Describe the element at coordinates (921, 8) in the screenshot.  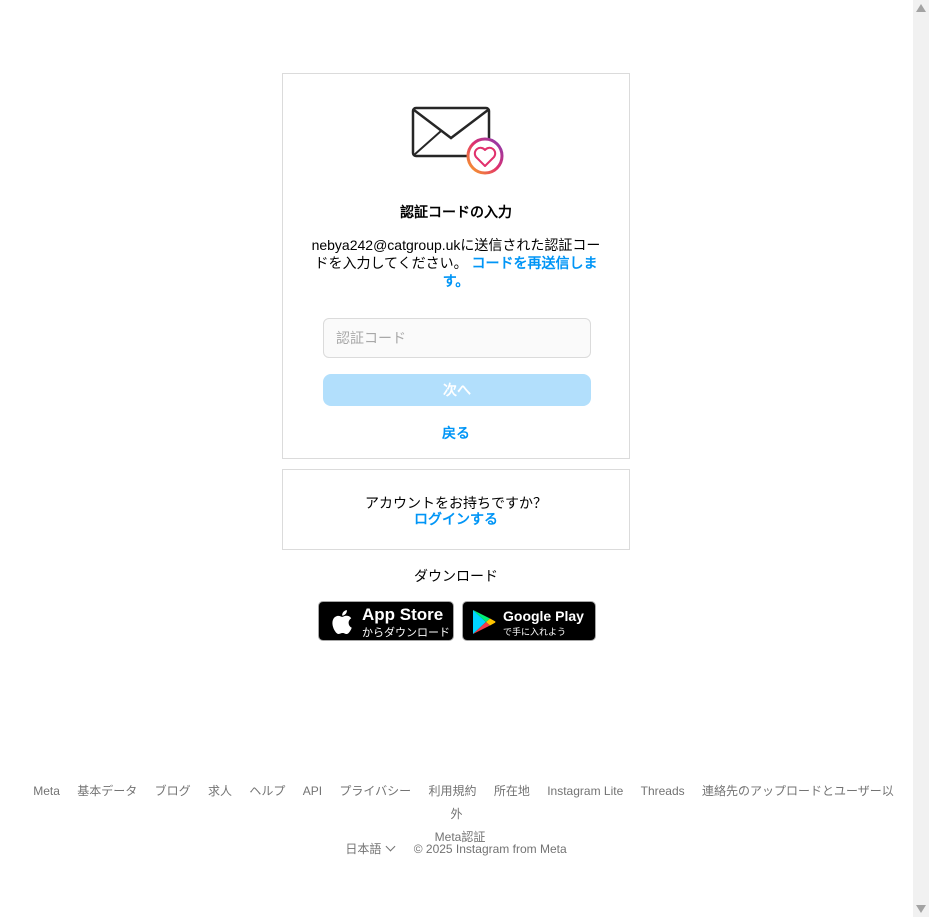
I see `scroll-up-arrow-icon` at that location.